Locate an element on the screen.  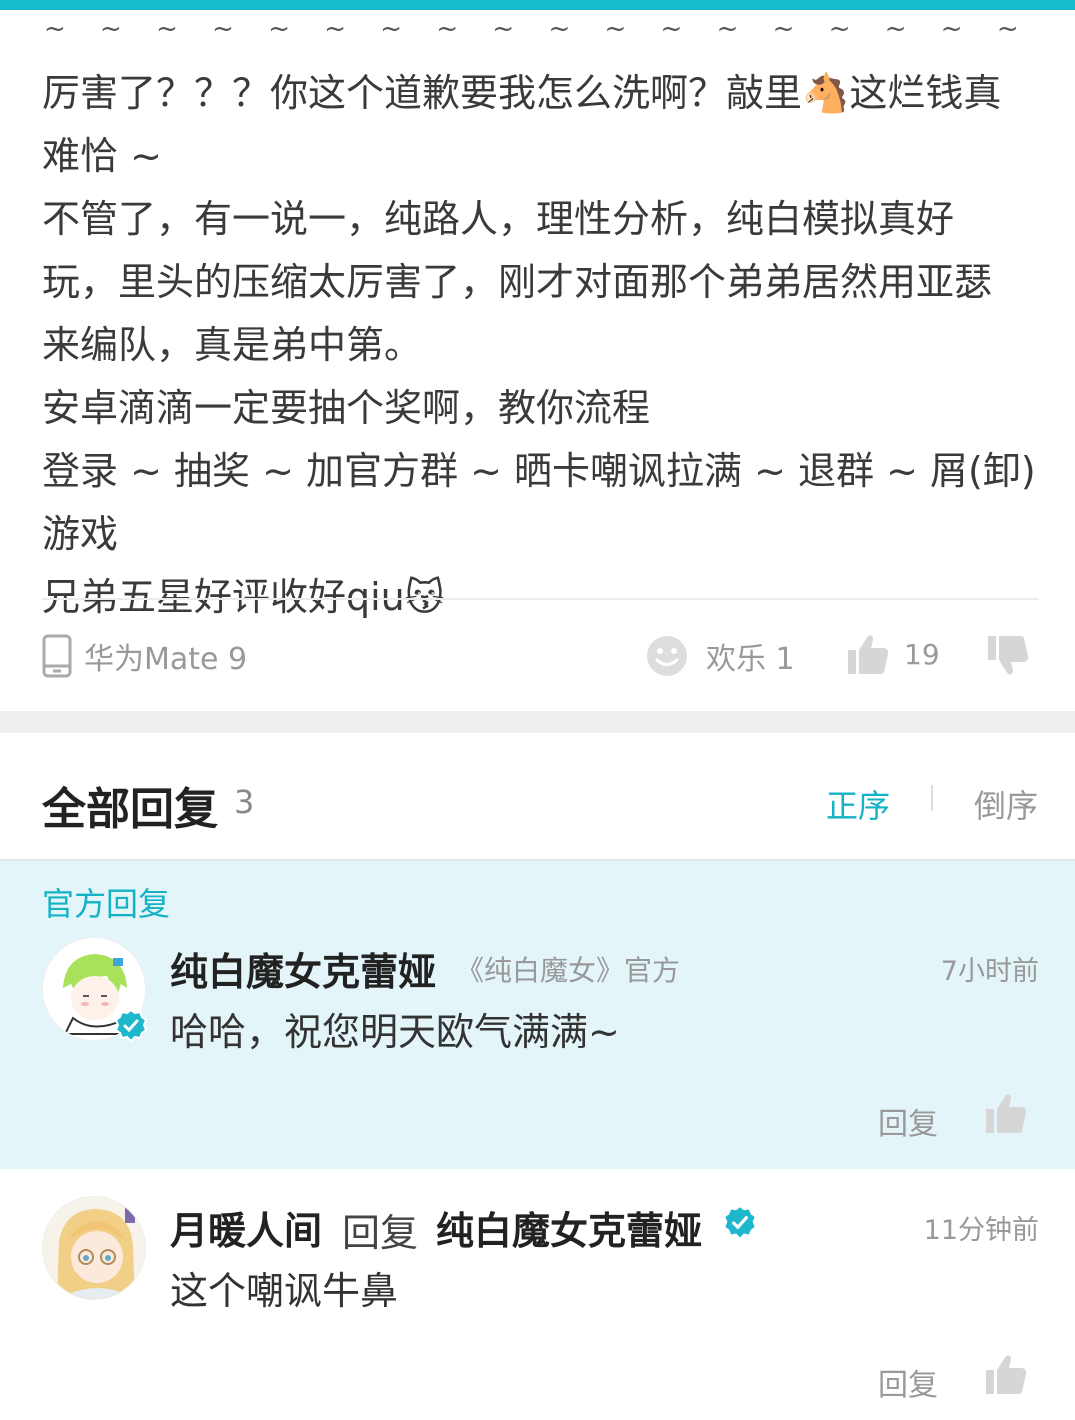
avatar-image is located at coordinates (94, 1248).